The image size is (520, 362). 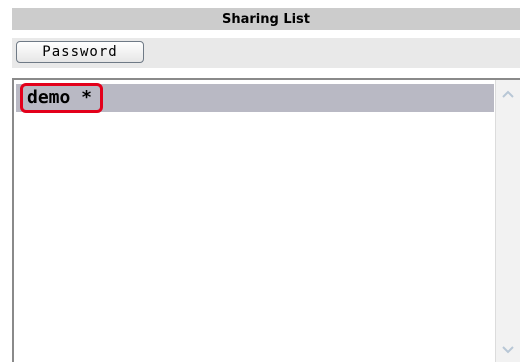 I want to click on toolbar: Password, so click(x=266, y=53).